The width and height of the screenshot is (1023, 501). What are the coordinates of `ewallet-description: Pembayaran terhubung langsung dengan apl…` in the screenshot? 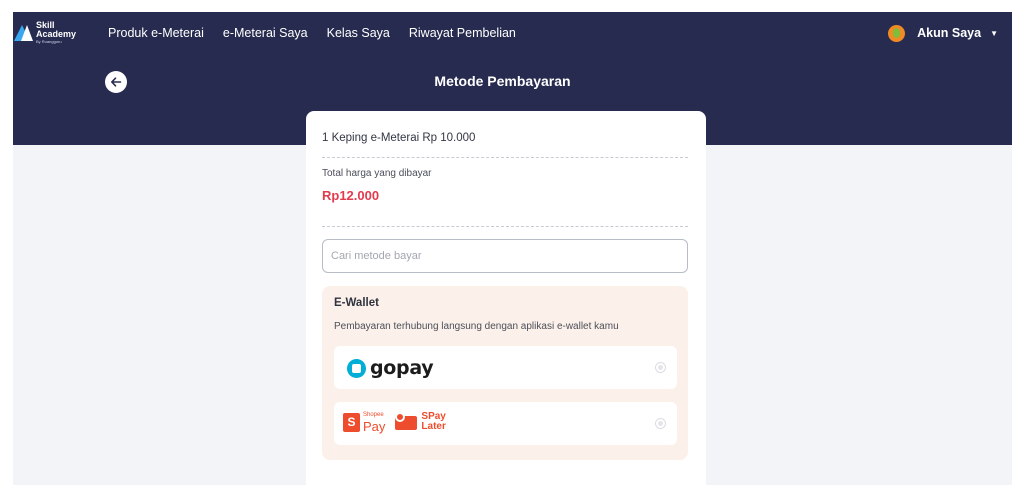 It's located at (476, 326).